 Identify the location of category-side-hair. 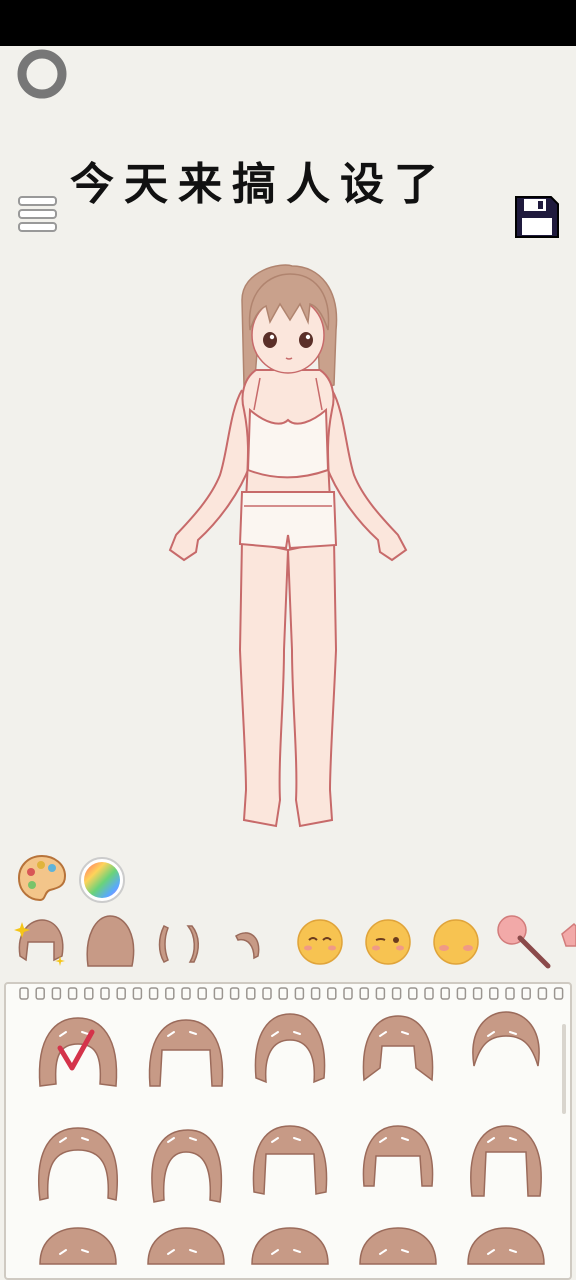
(180, 942).